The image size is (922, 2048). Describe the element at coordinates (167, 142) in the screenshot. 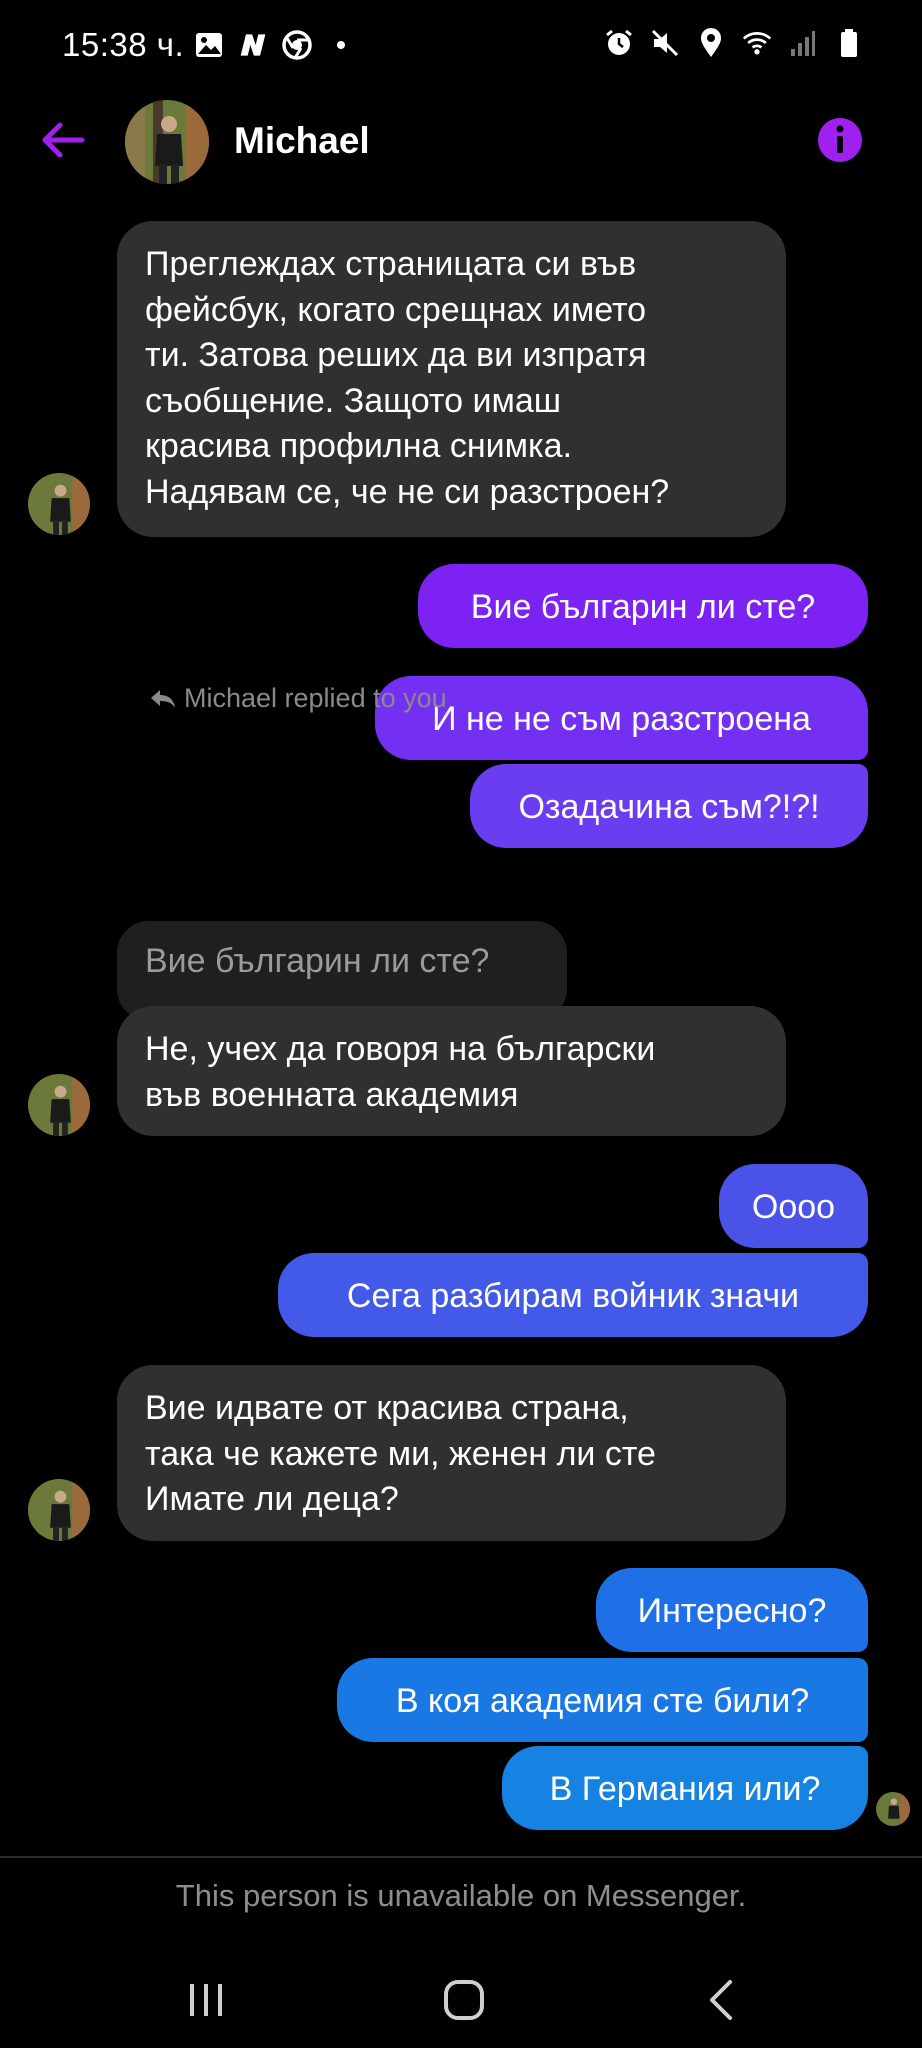

I see `contact-avatar` at that location.